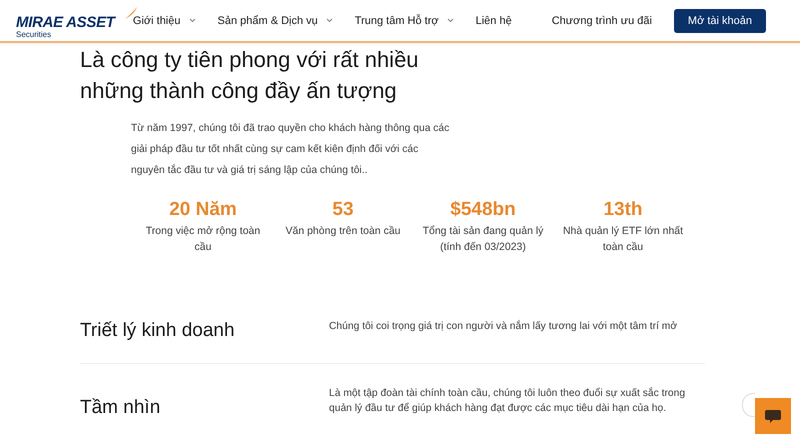  Describe the element at coordinates (121, 408) in the screenshot. I see `section-heading: Tầm nhìn` at that location.